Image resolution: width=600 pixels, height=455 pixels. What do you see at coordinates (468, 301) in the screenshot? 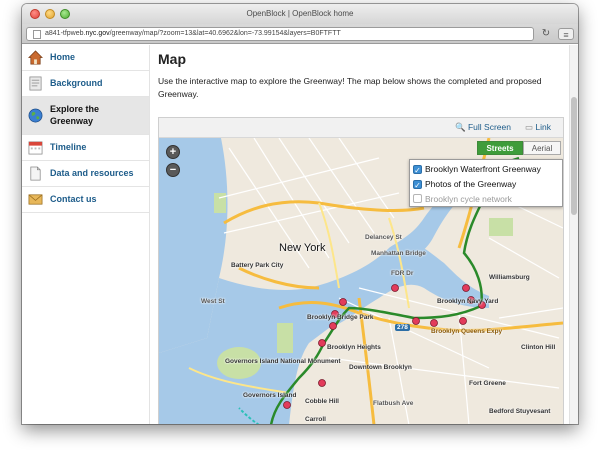
I see `map-label-brooklyn-navy-yard: Brooklyn Navy Yard` at bounding box center [468, 301].